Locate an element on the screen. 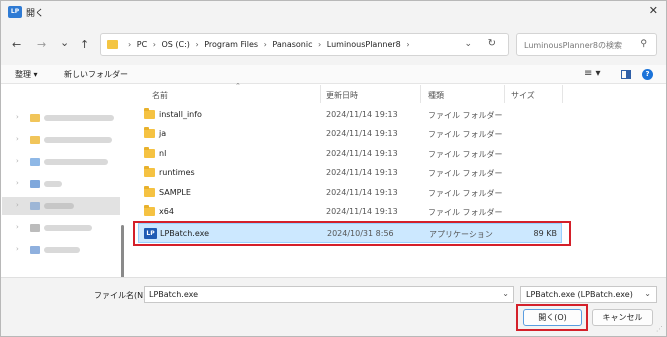 This screenshot has height=337, width=667. search-box: LuminousPlanner8の検索 ⚲ is located at coordinates (586, 44).